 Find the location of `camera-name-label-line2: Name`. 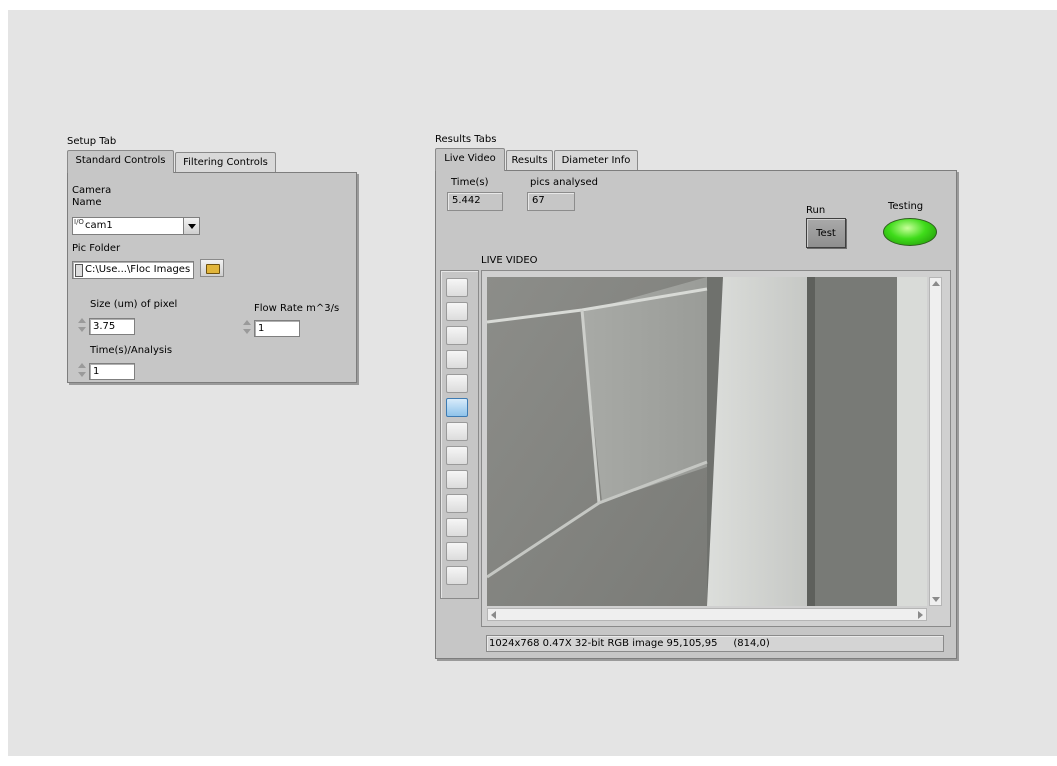

camera-name-label-line2: Name is located at coordinates (87, 202).